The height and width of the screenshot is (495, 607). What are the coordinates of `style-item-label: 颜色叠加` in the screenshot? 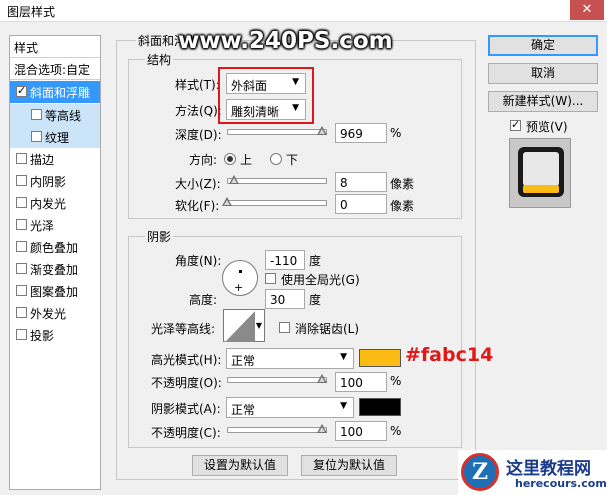 It's located at (54, 248).